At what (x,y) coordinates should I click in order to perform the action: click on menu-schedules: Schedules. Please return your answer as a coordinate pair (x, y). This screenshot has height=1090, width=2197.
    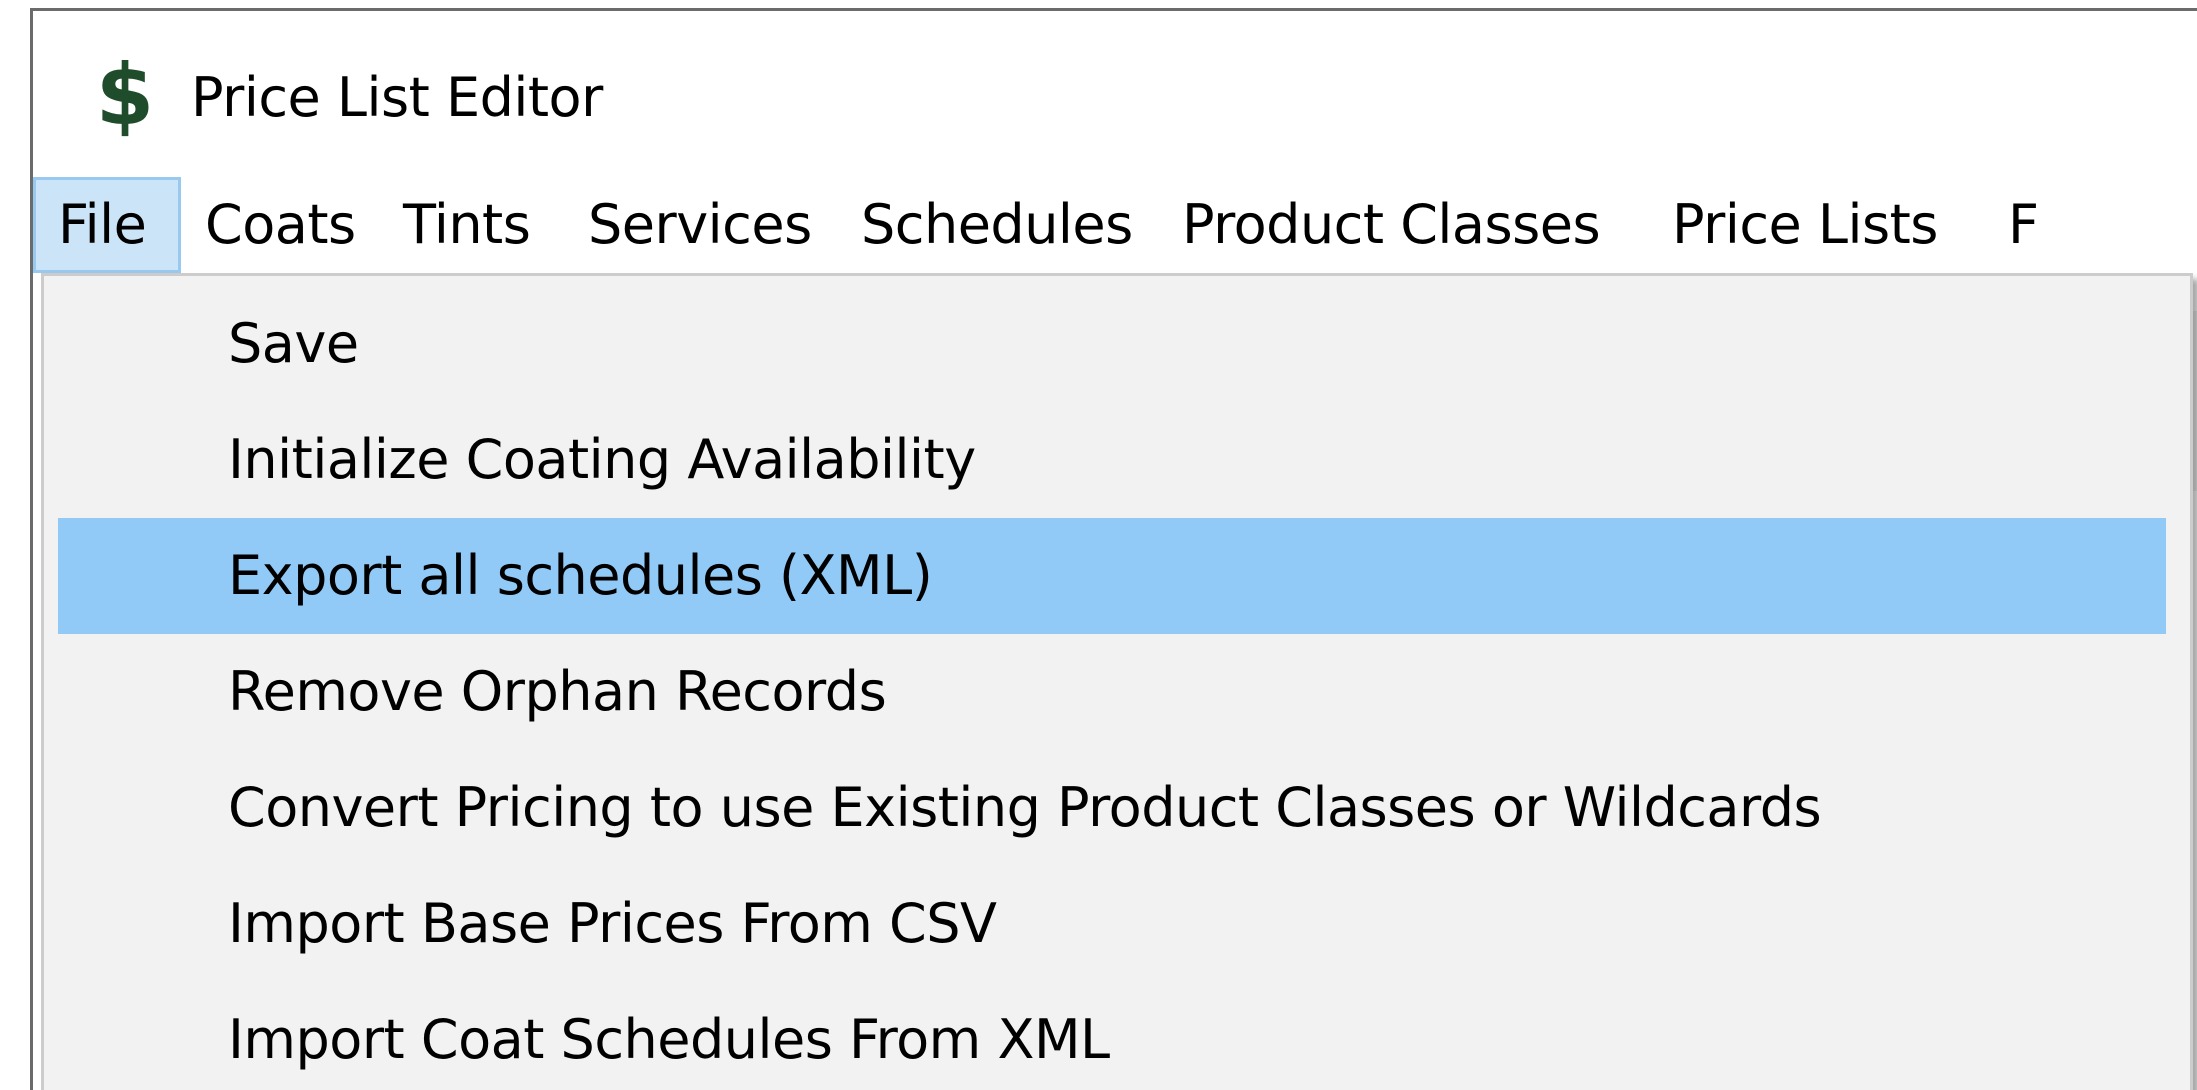
    Looking at the image, I should click on (997, 225).